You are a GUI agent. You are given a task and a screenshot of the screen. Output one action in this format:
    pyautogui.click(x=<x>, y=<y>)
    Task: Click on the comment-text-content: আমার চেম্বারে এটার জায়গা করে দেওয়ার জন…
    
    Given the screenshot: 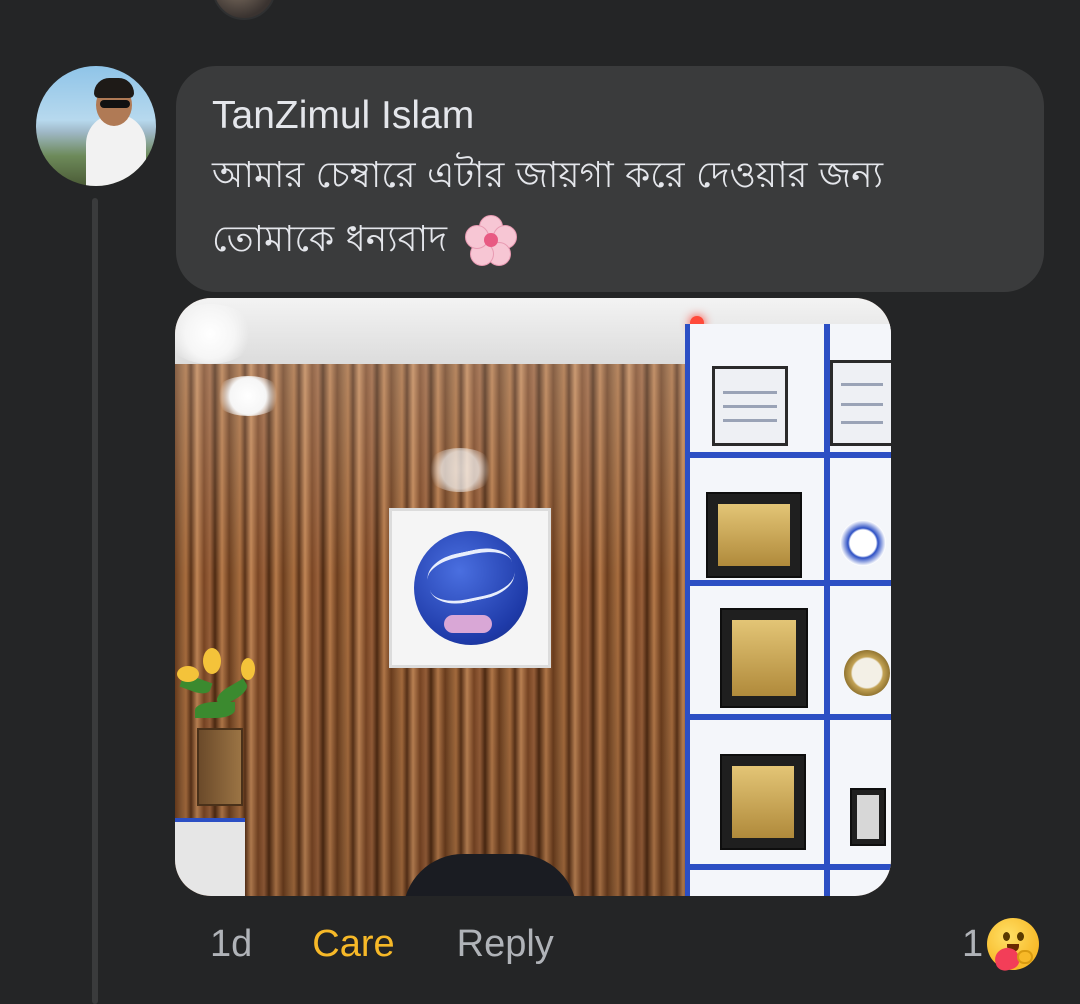 What is the action you would take?
    pyautogui.click(x=548, y=207)
    